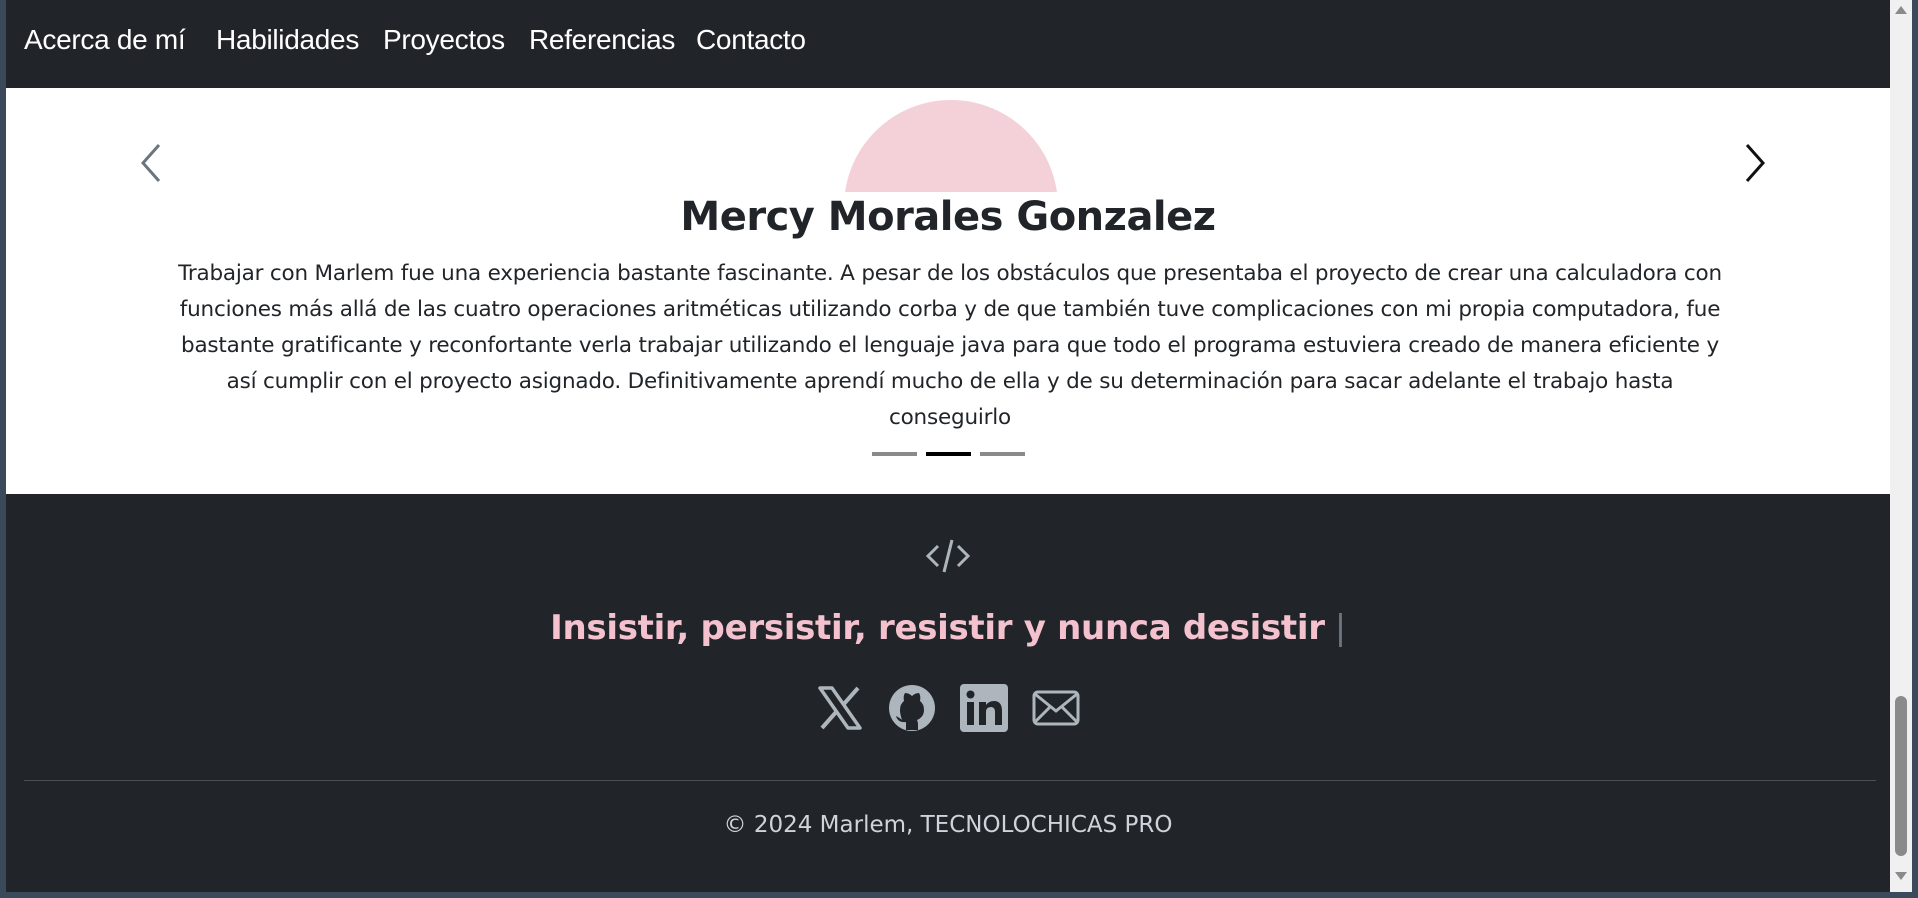 Image resolution: width=1918 pixels, height=898 pixels. I want to click on reference-name: Mercy Morales Gonzalez, so click(948, 217).